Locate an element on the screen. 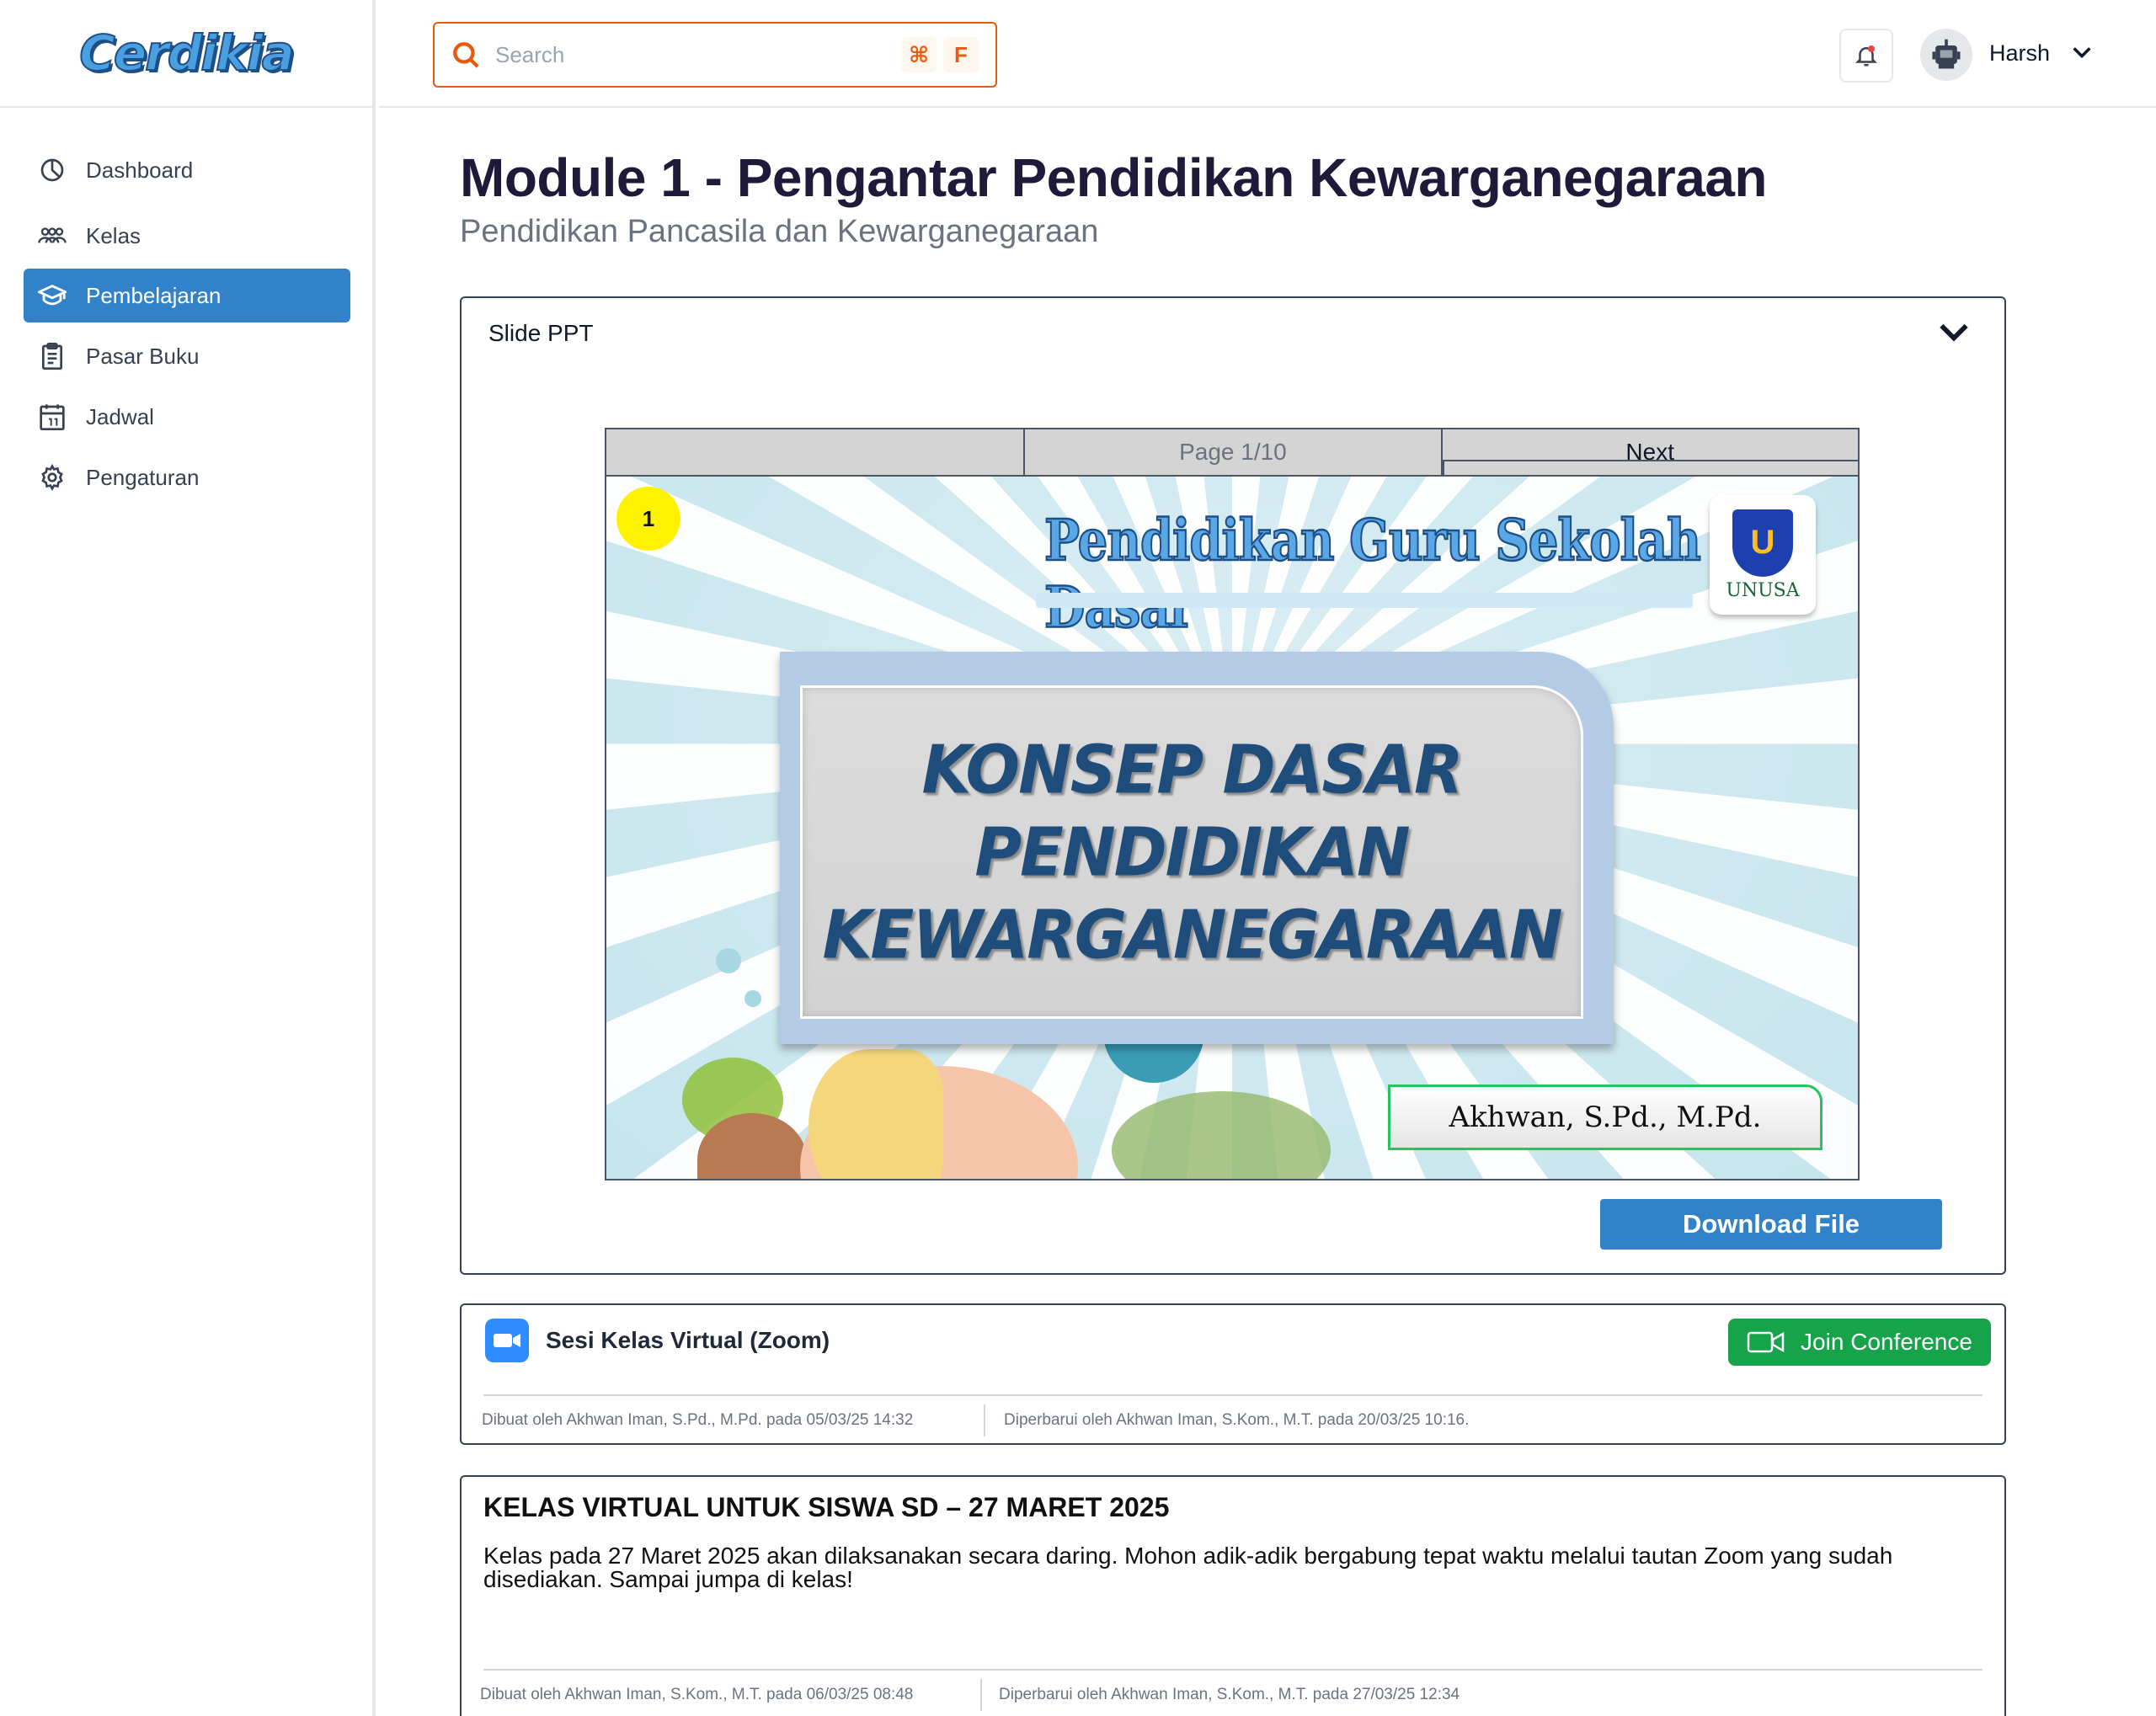 This screenshot has width=2156, height=1716. author-box: Akhwan, S.Pd., M.Pd. is located at coordinates (1605, 1117).